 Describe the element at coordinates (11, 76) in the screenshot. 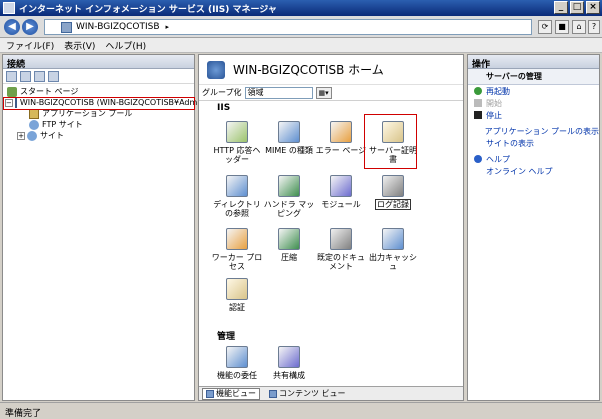

I see `connect-icon` at that location.